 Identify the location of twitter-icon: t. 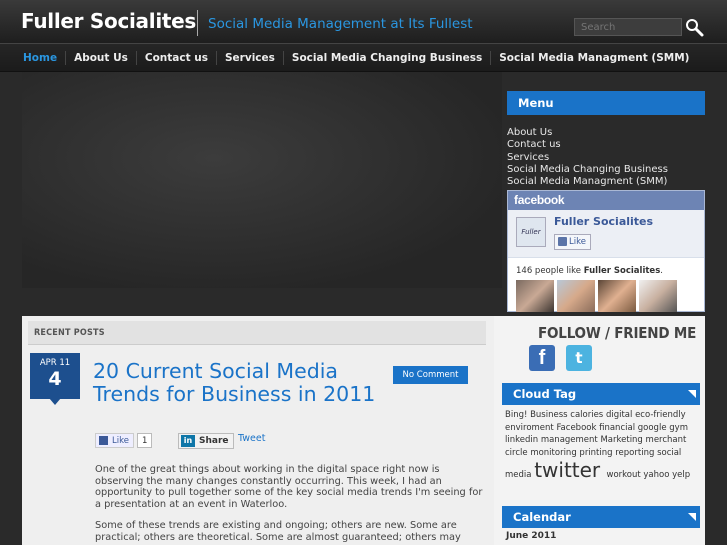
(579, 358).